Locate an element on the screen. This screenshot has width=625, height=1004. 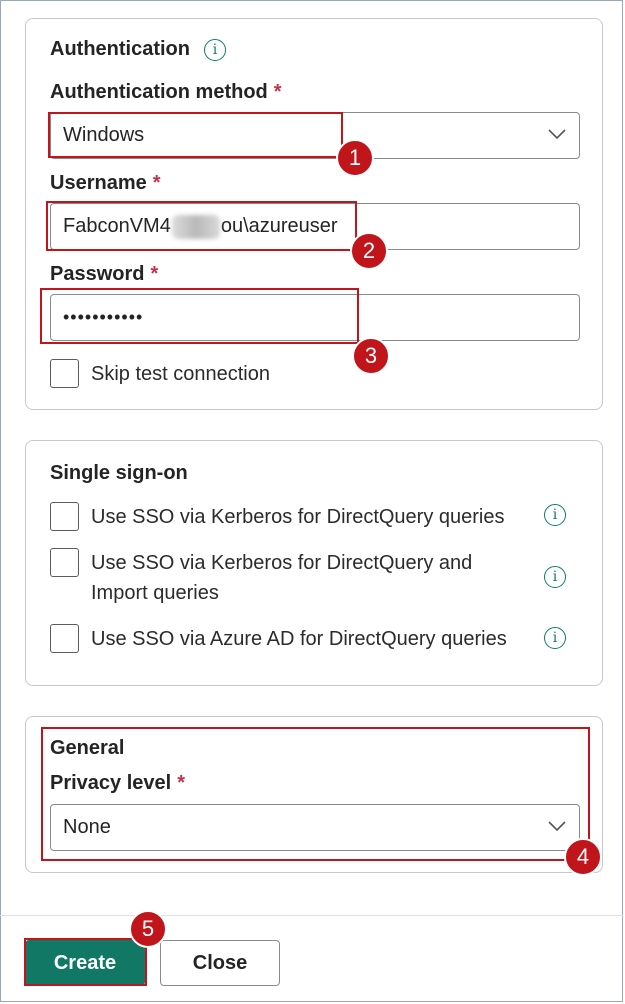
callout-badge: 2 is located at coordinates (369, 251).